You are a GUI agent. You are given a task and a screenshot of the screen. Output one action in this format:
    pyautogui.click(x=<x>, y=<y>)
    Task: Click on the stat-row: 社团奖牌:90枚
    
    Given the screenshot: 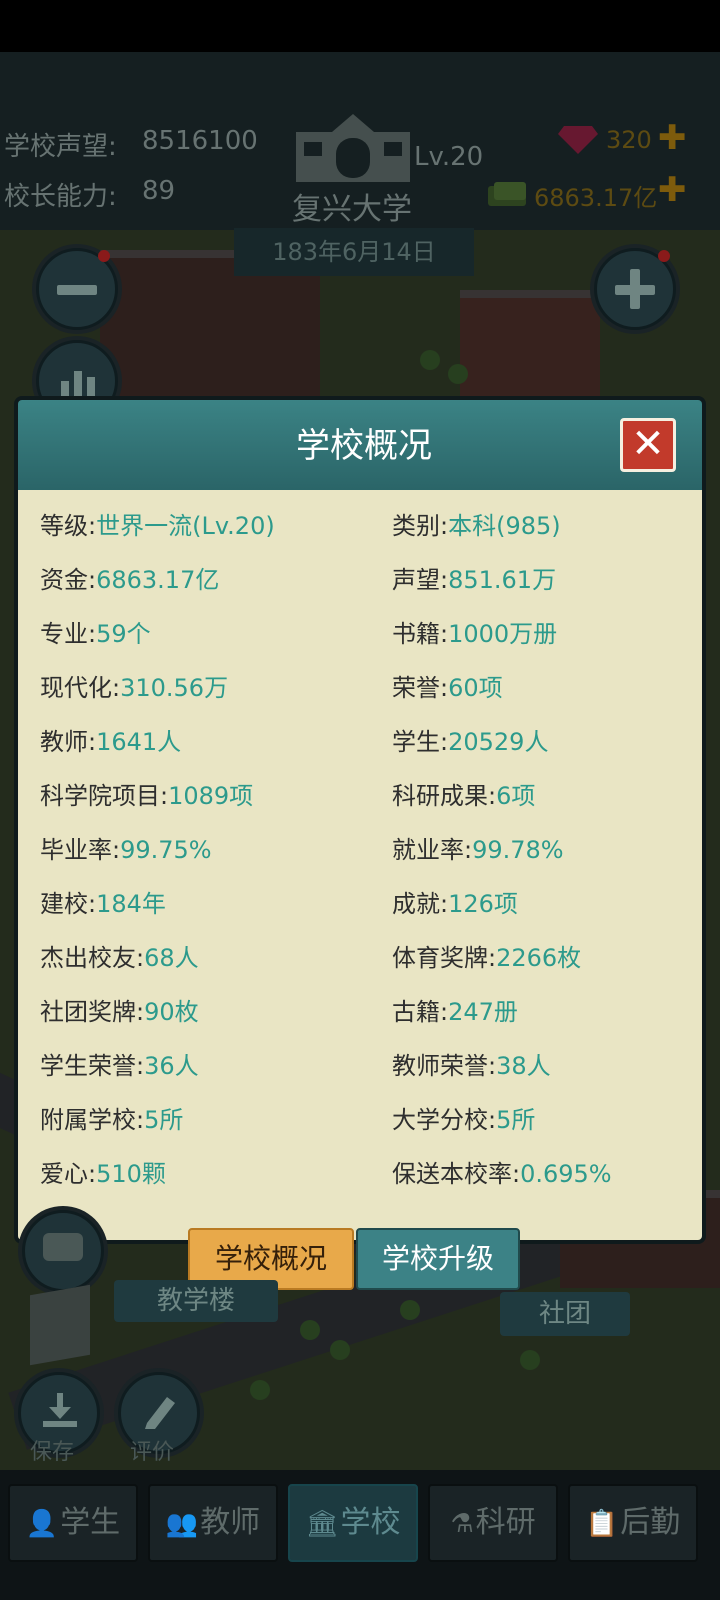 What is the action you would take?
    pyautogui.click(x=119, y=1009)
    